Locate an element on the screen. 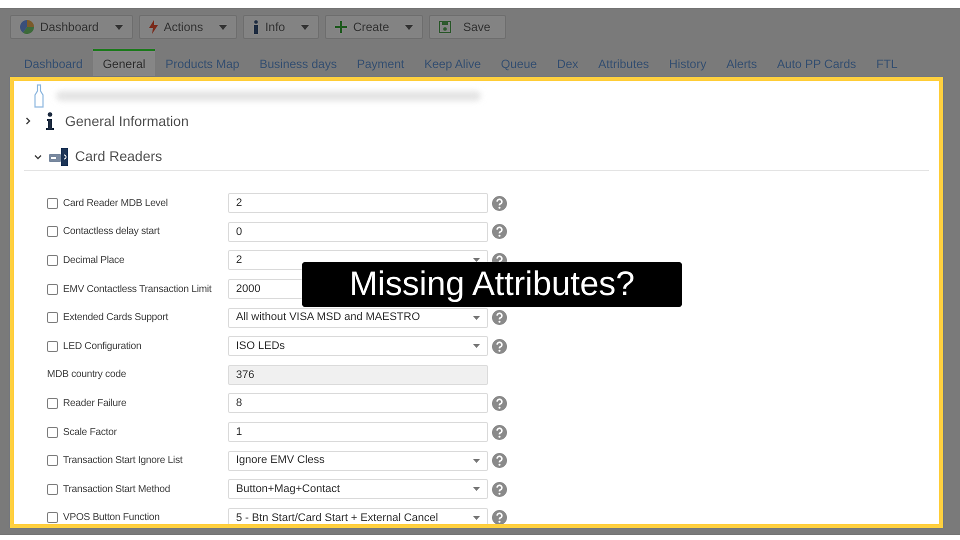  tab: Queue is located at coordinates (518, 62).